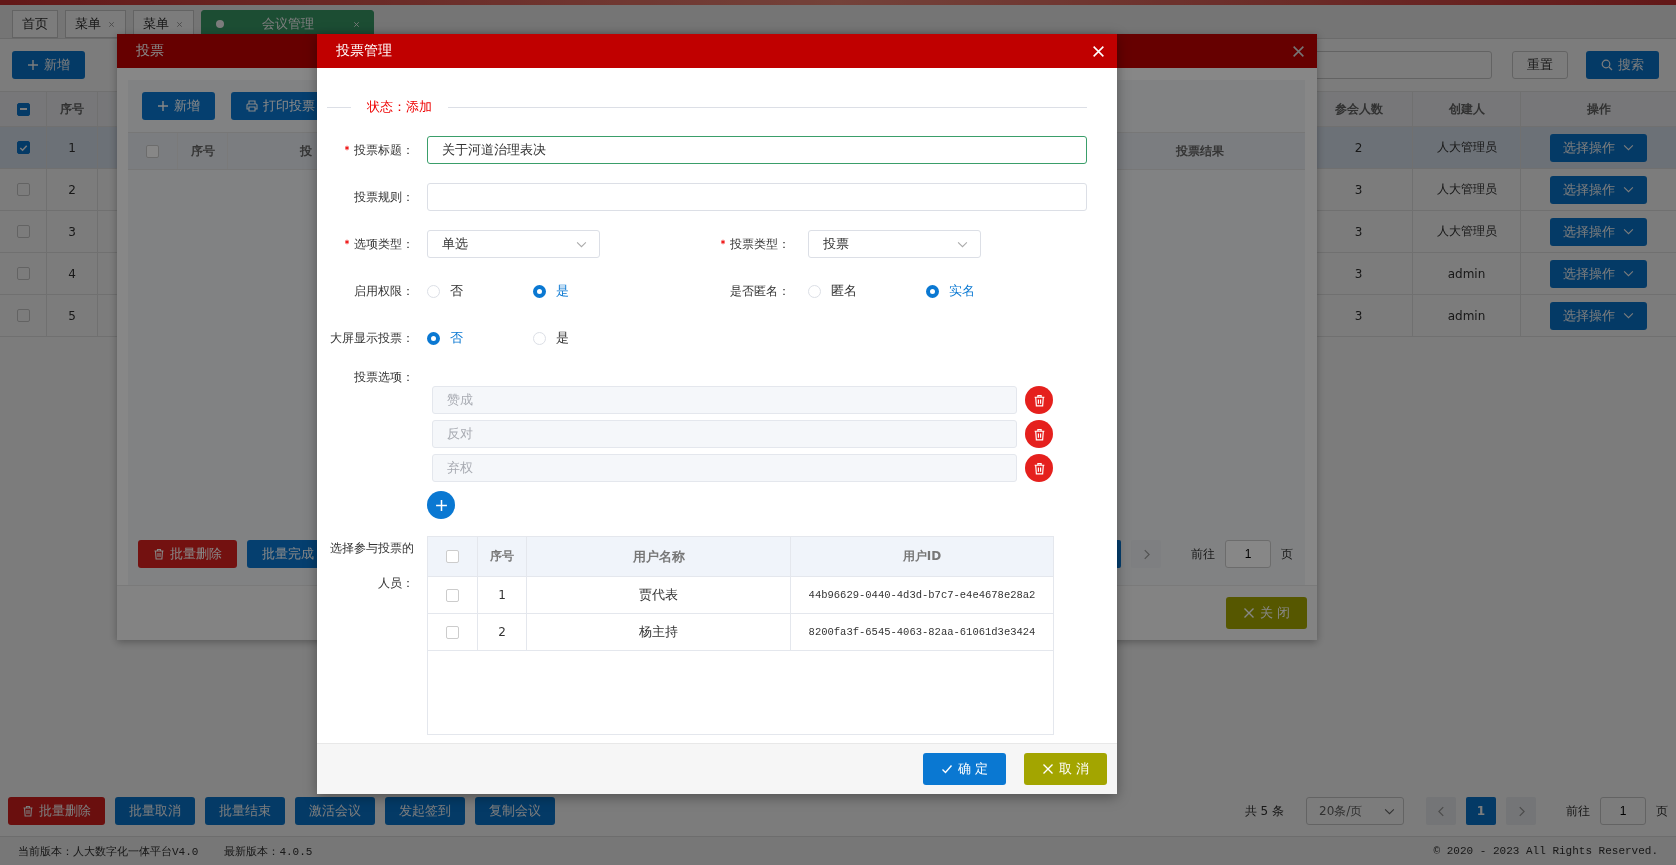 Image resolution: width=1676 pixels, height=865 pixels. What do you see at coordinates (1545, 851) in the screenshot?
I see `copyright-text: © 2020 - 2023 All Rights Reserved.` at bounding box center [1545, 851].